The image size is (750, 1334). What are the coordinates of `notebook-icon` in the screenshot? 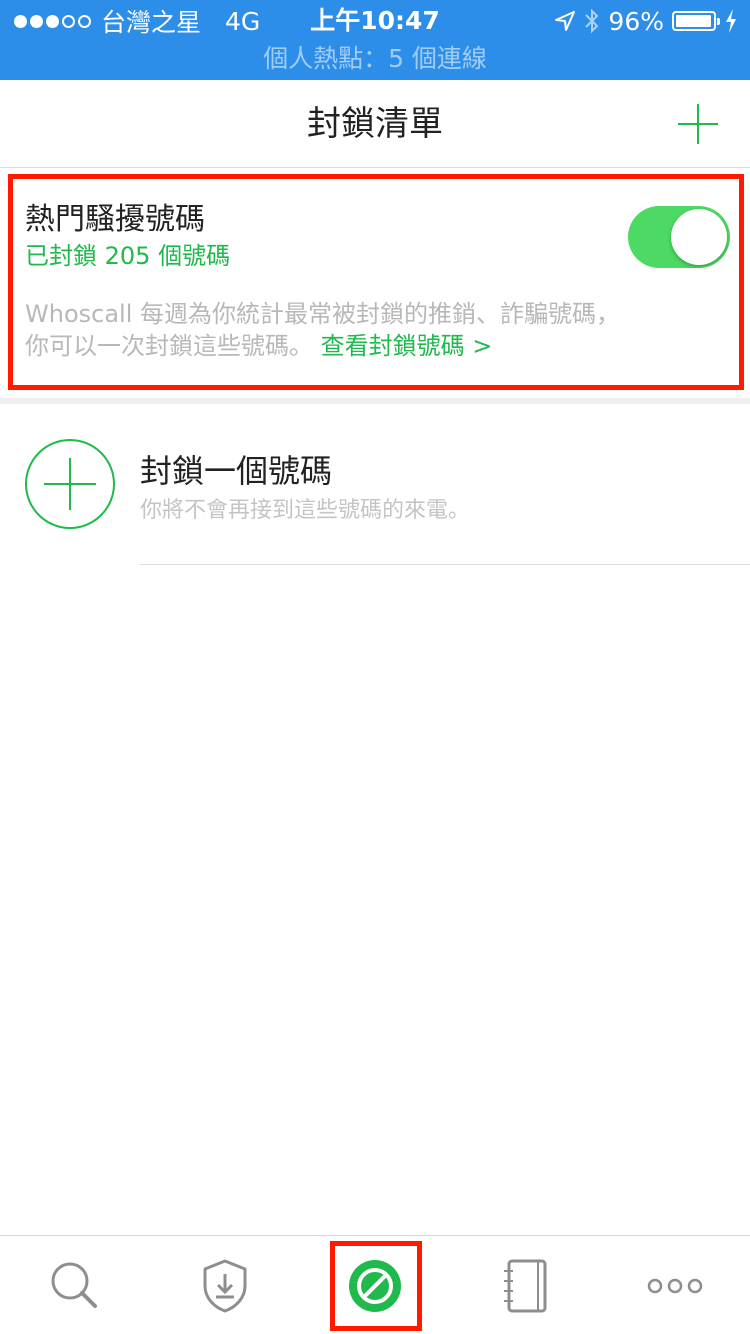 It's located at (525, 1285).